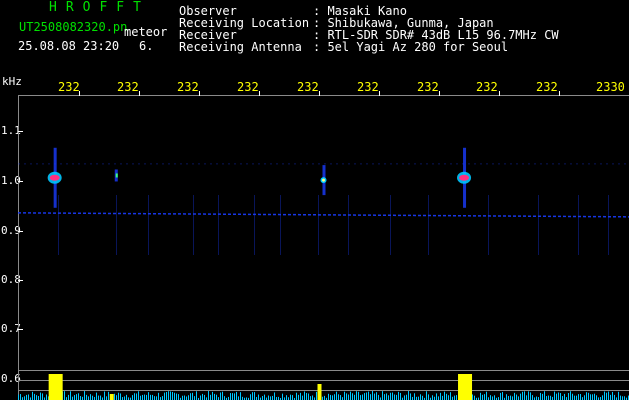 This screenshot has height=400, width=629. Describe the element at coordinates (146, 46) in the screenshot. I see `meteor-count: 6.` at that location.